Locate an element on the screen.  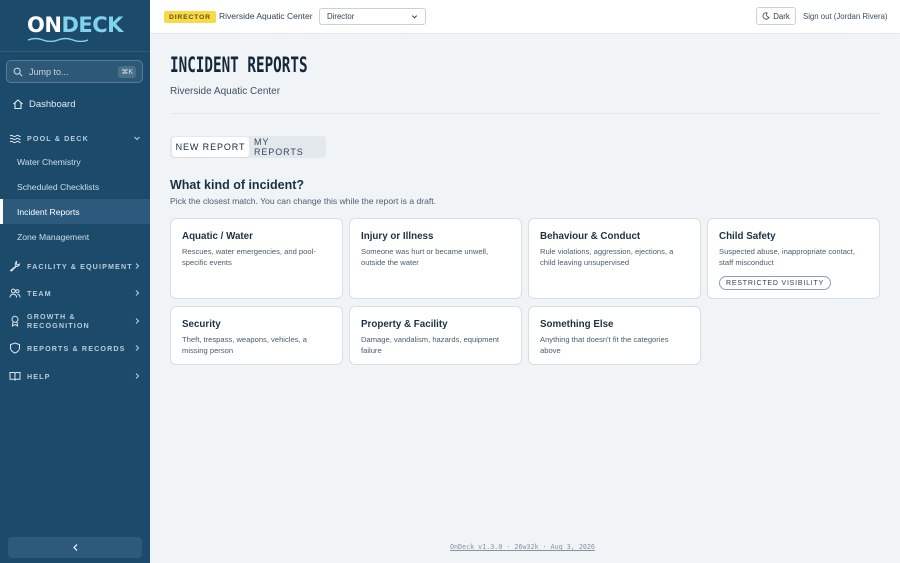
divider is located at coordinates (525, 113).